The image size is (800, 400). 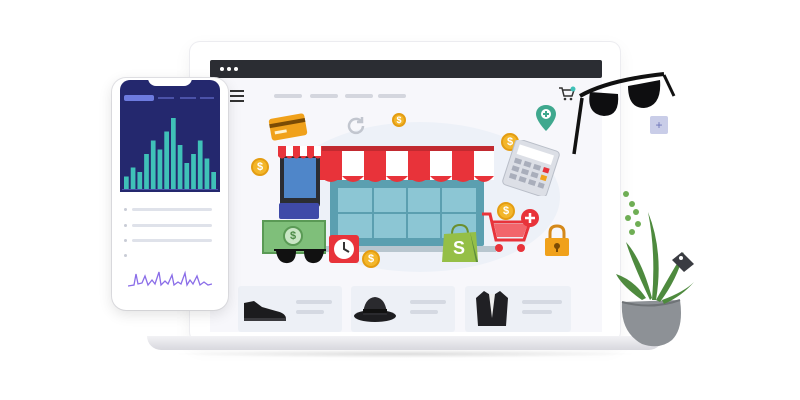 I want to click on location-pin-icon, so click(x=546, y=118).